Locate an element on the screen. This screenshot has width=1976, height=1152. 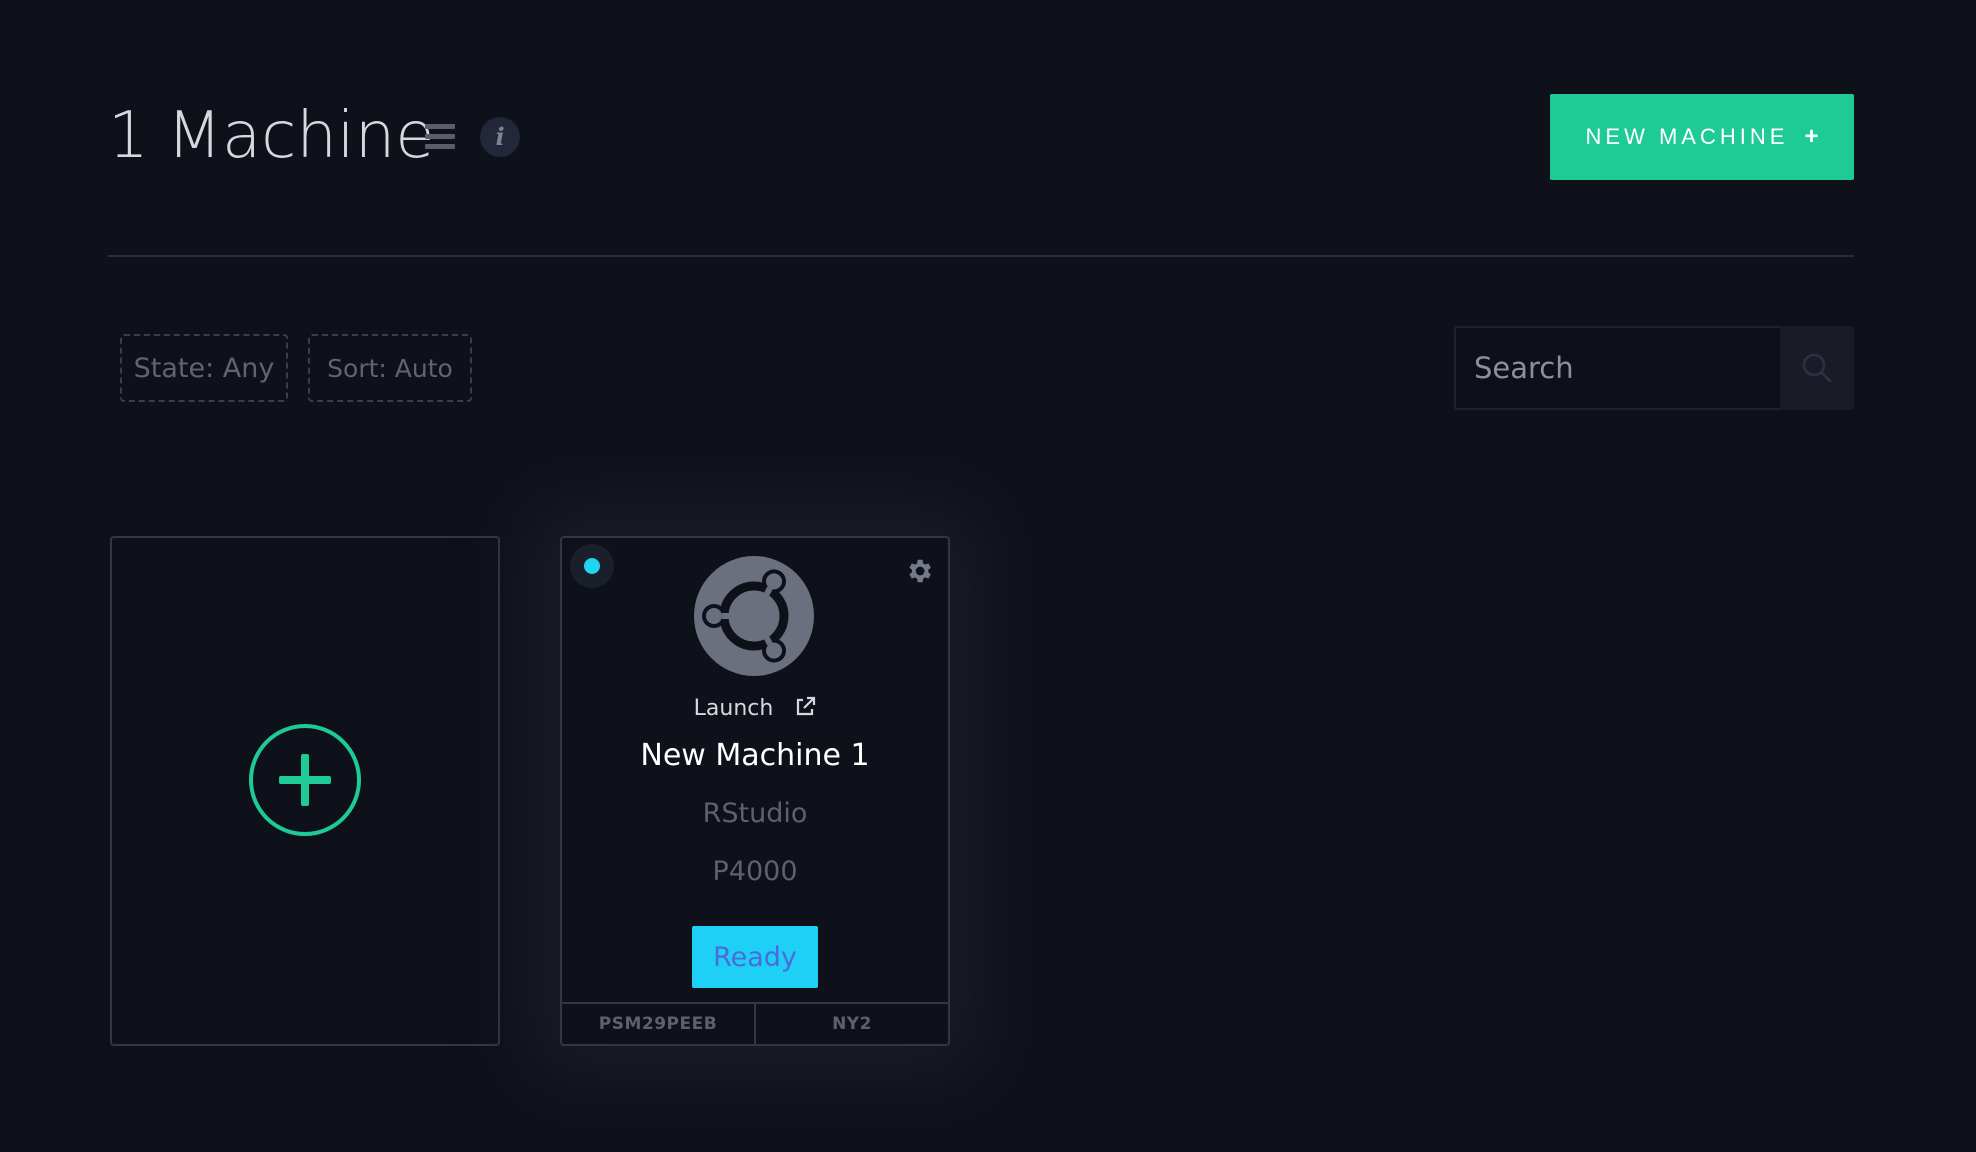
card-footer: PSM29PEEB NY2 is located at coordinates (755, 1023).